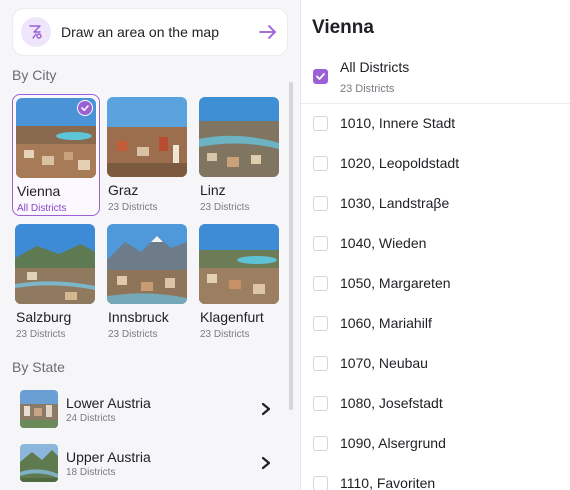 This screenshot has height=490, width=570. Describe the element at coordinates (39, 191) in the screenshot. I see `city-name: Vienna` at that location.